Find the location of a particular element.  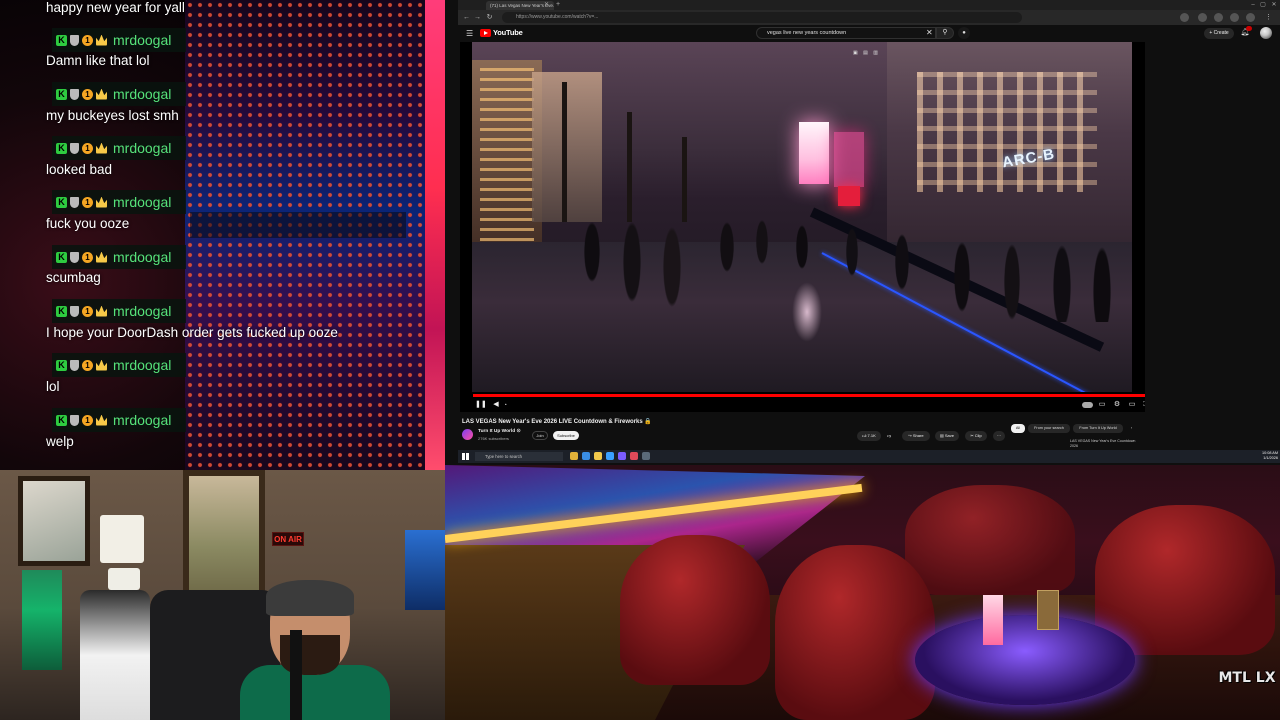

settings-gear-icon: ⚙ is located at coordinates (1117, 405).